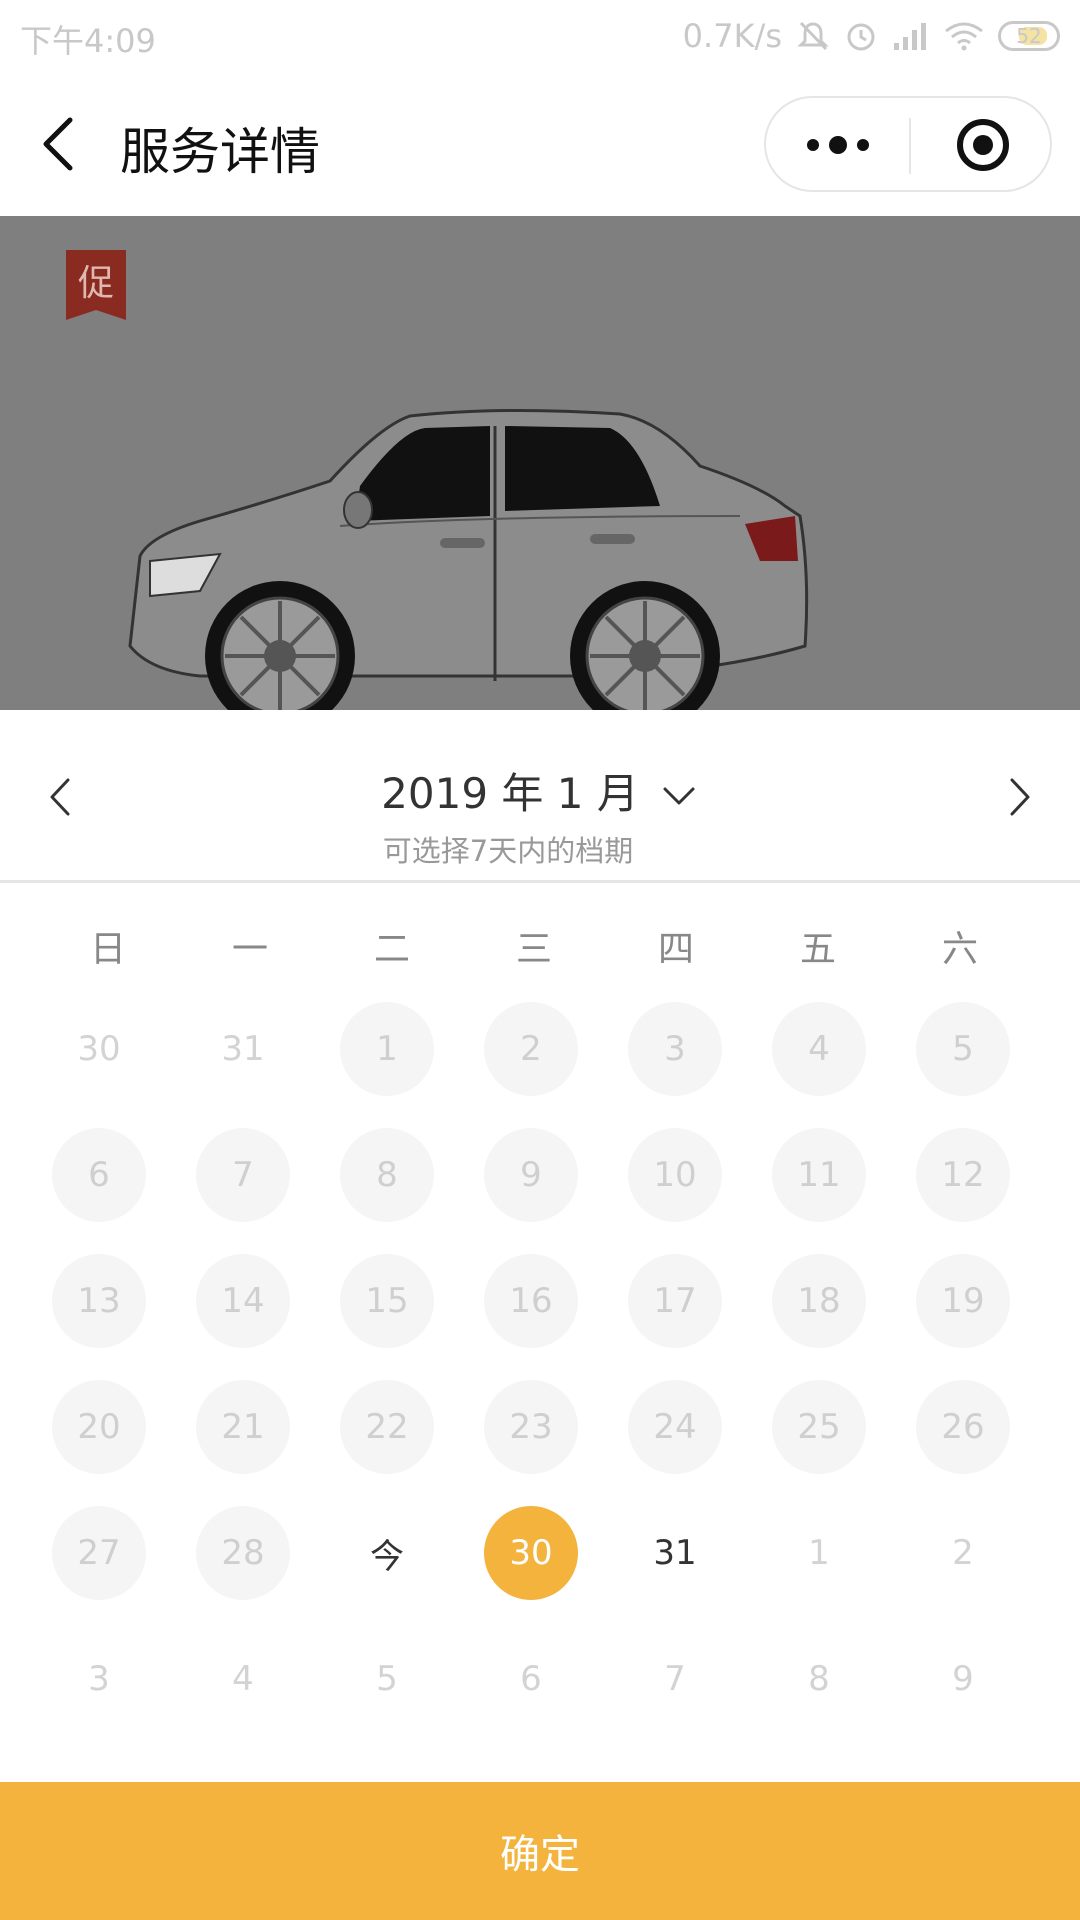  Describe the element at coordinates (959, 949) in the screenshot. I see `weekday-label: 六` at that location.